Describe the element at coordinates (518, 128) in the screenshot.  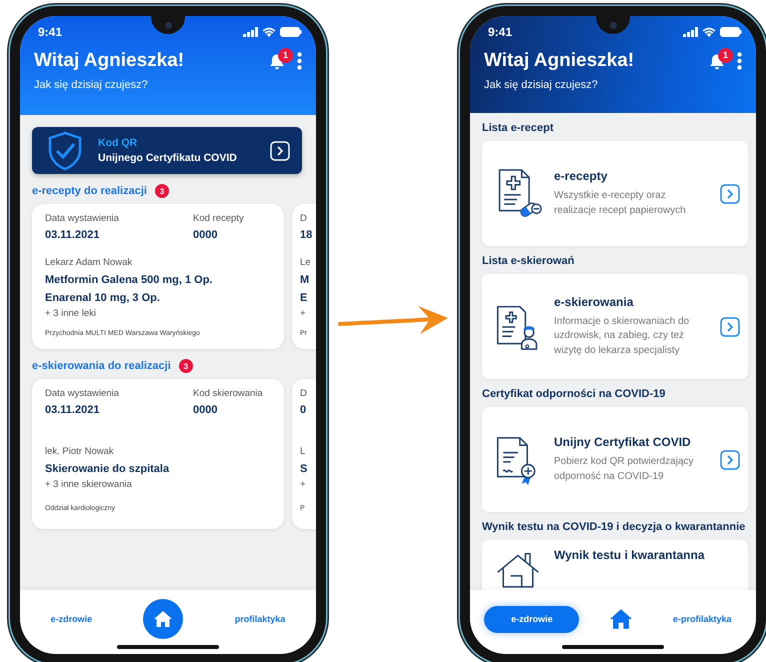
I see `group-heading: Lista e-recept` at that location.